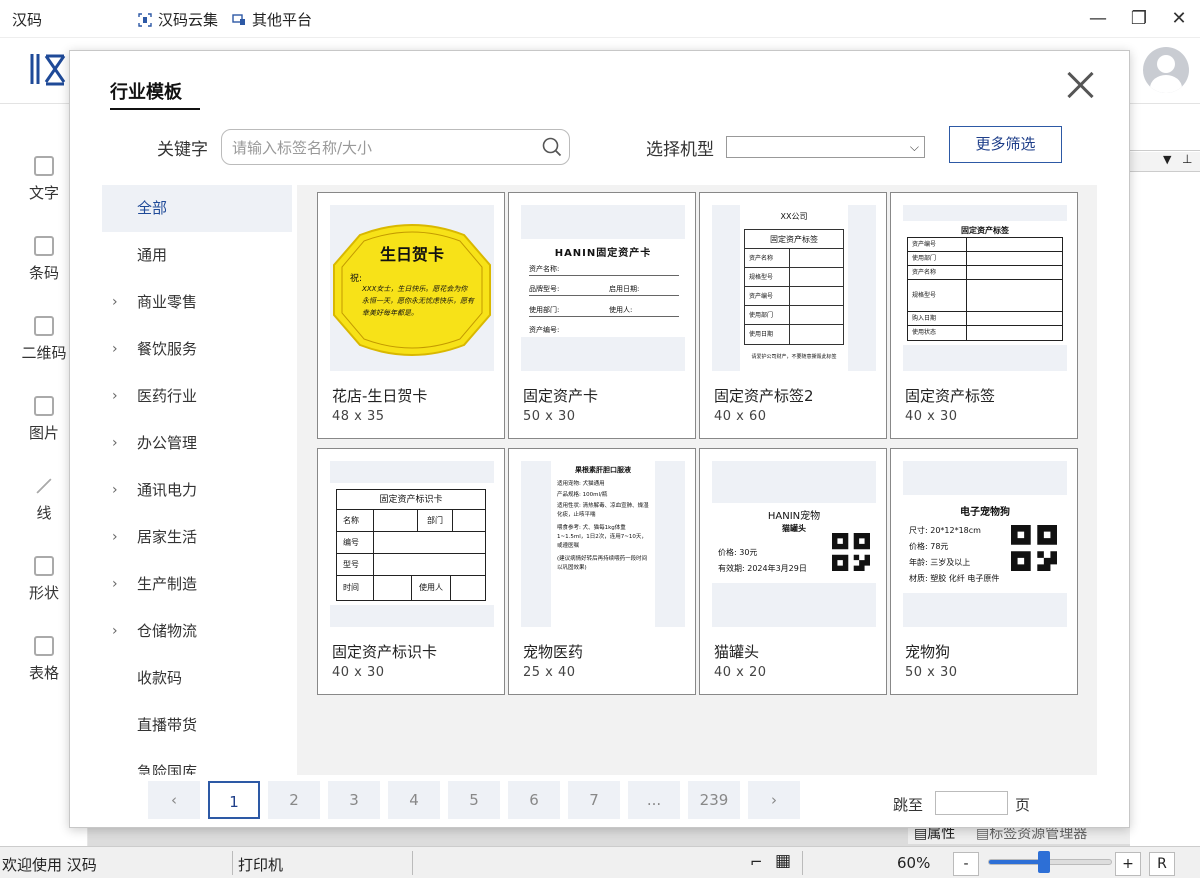 The image size is (1200, 878). I want to click on divider, so click(373, 555).